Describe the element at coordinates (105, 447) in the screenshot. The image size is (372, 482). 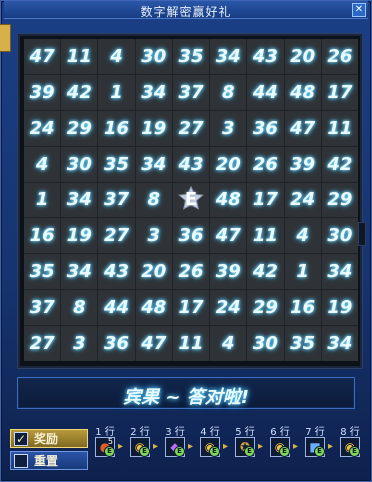
I see `fruit-icon: ●5E` at that location.